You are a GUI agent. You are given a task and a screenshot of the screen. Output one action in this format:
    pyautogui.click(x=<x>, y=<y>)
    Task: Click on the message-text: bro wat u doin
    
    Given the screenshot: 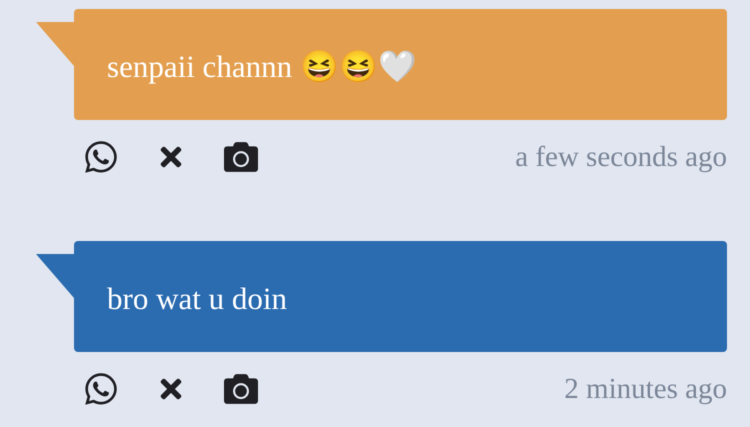 What is the action you would take?
    pyautogui.click(x=197, y=298)
    